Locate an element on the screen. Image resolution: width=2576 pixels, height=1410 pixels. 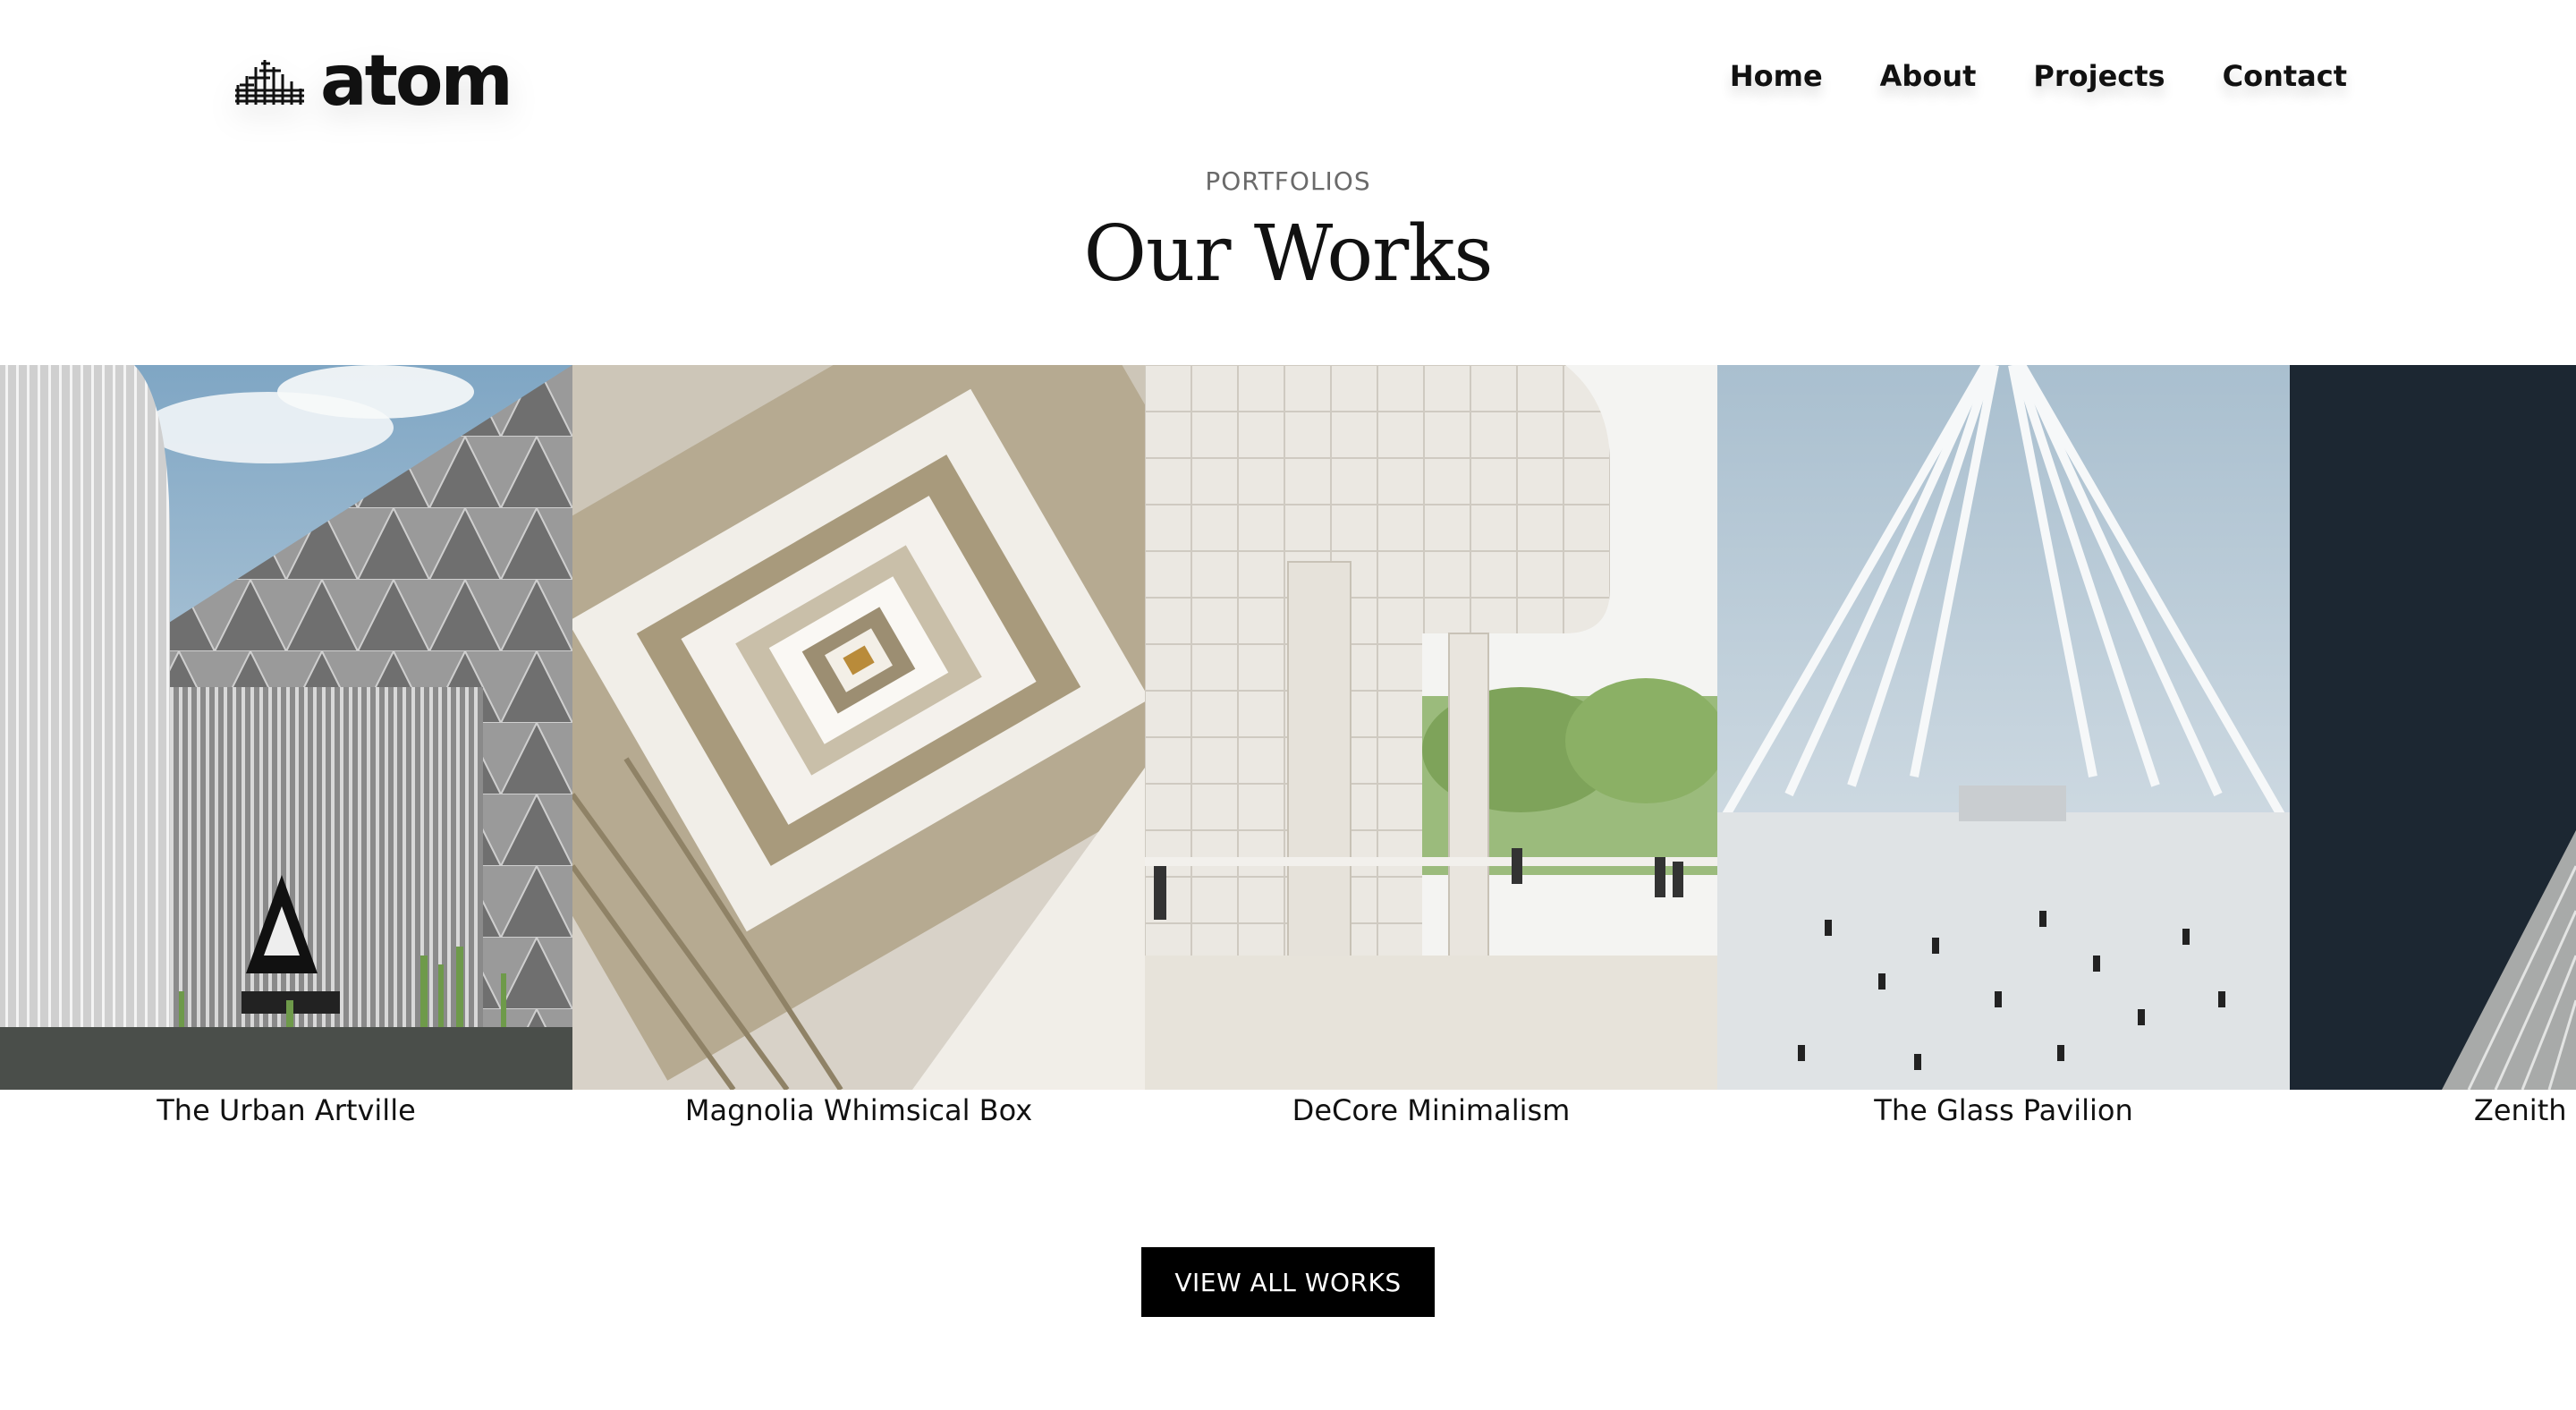
section-eyebrow: PORTFOLIOS is located at coordinates (1288, 181).